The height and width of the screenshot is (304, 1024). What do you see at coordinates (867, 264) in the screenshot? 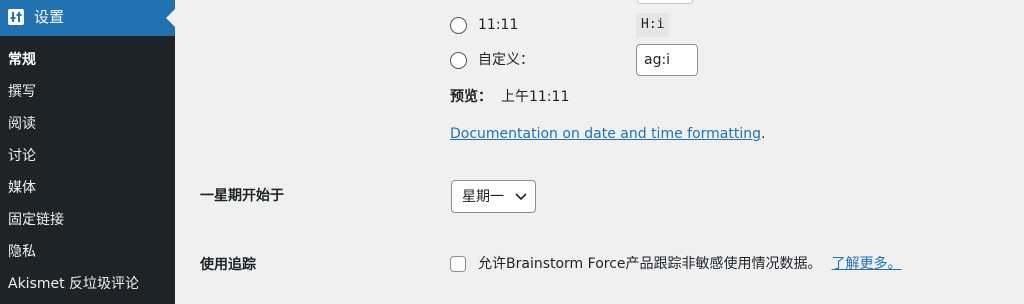
I see `learn-more-link: 了解更多。` at bounding box center [867, 264].